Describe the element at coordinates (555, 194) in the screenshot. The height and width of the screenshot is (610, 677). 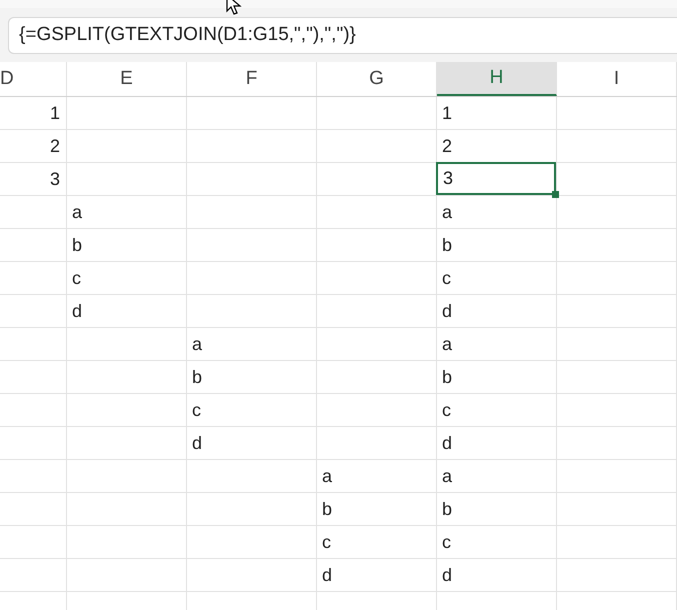
I see `fill-handle` at that location.